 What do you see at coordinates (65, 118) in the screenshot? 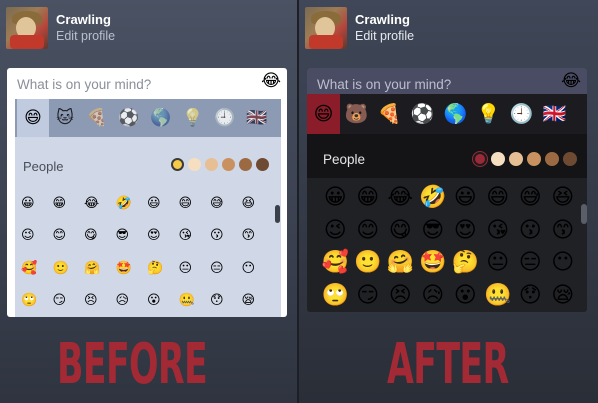
I see `animals-category-icon: 🐱` at bounding box center [65, 118].